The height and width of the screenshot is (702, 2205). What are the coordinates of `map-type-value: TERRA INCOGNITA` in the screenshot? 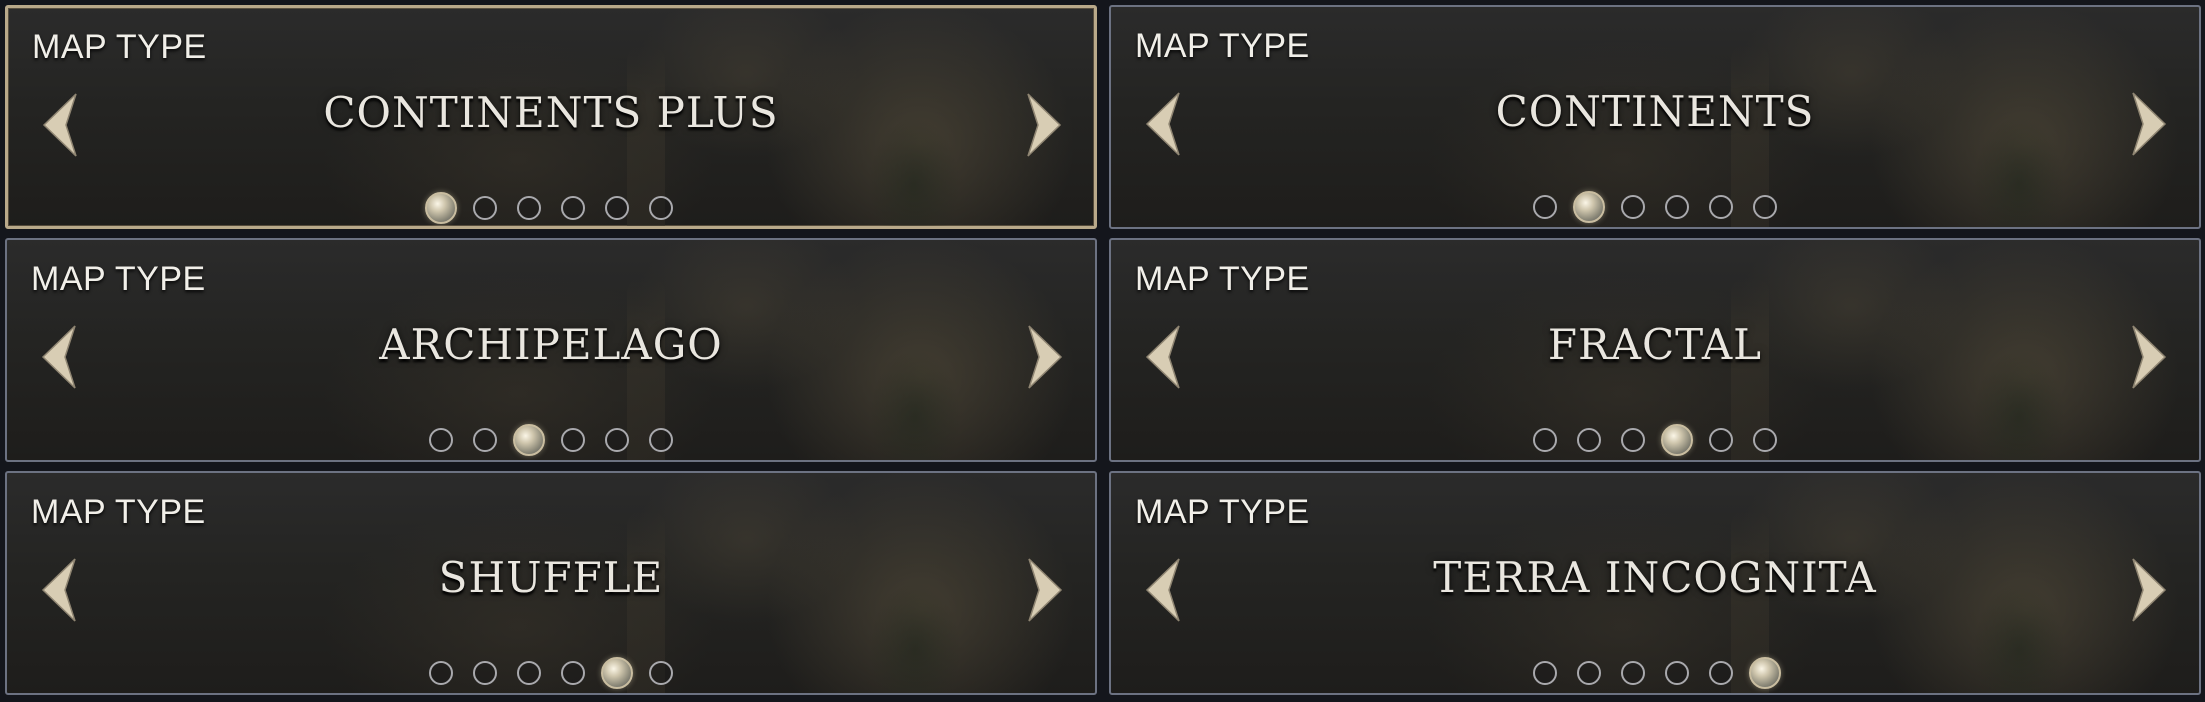 It's located at (1655, 577).